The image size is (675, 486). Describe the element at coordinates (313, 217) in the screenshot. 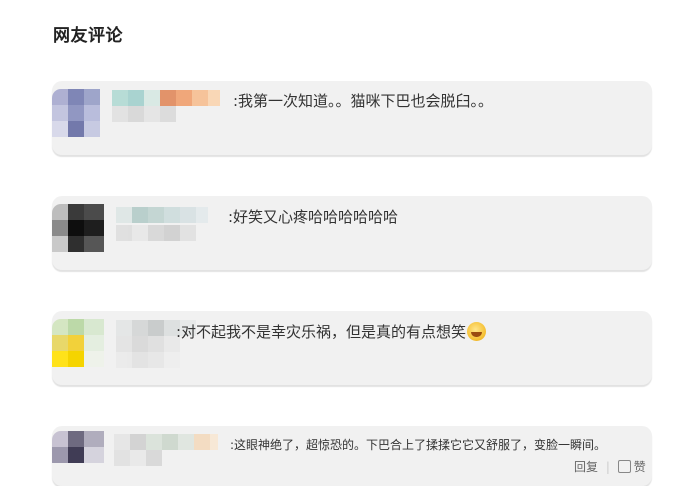

I see `comment-text: :好笑又心疼哈哈哈哈哈哈` at that location.